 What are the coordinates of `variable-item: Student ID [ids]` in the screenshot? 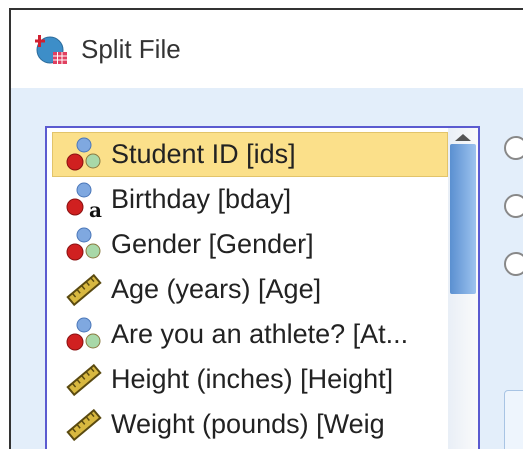 It's located at (250, 154).